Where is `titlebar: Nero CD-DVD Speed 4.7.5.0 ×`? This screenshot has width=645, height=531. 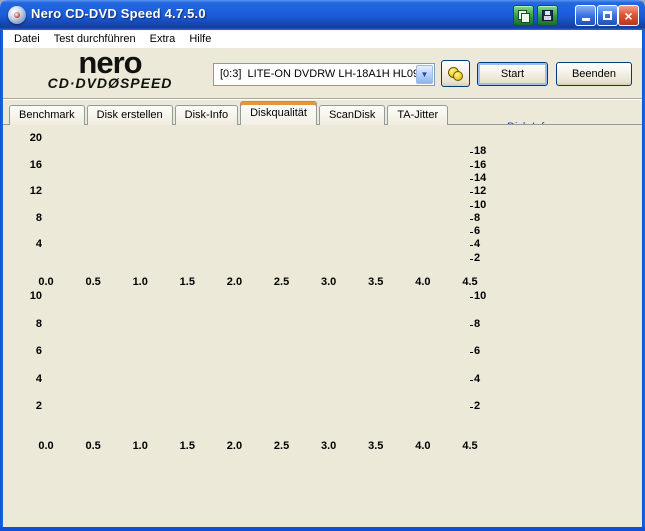
titlebar: Nero CD-DVD Speed 4.7.5.0 × is located at coordinates (322, 15).